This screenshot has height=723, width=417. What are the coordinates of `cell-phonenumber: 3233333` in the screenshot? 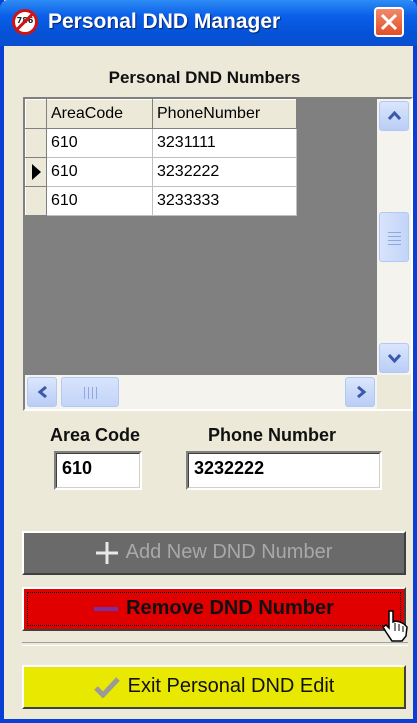 It's located at (224, 201).